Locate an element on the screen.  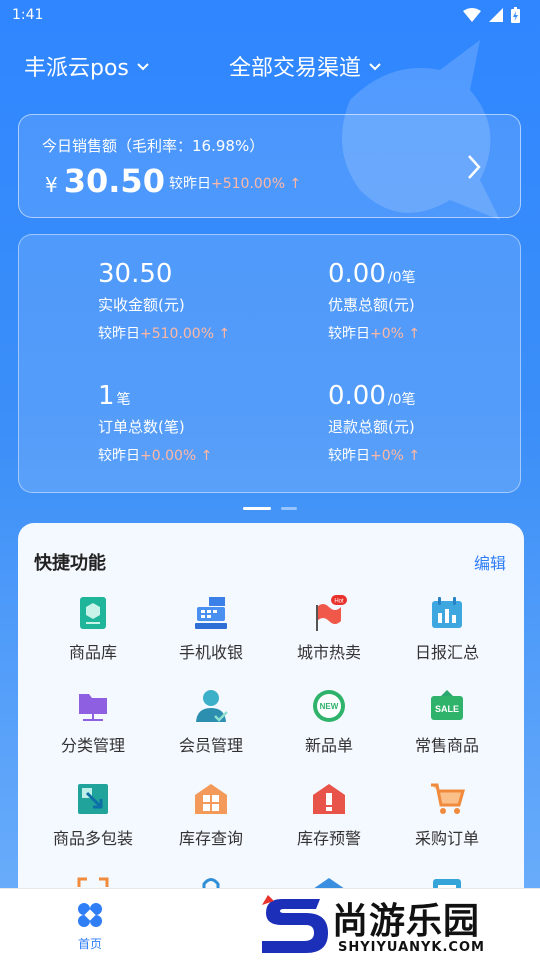
home-icon is located at coordinates (90, 915).